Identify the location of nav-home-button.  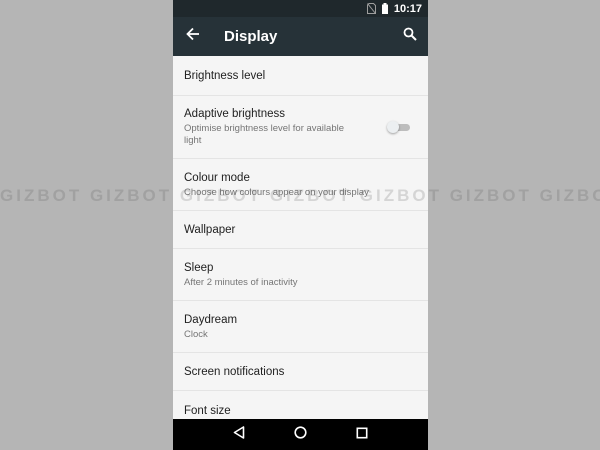
(300, 434).